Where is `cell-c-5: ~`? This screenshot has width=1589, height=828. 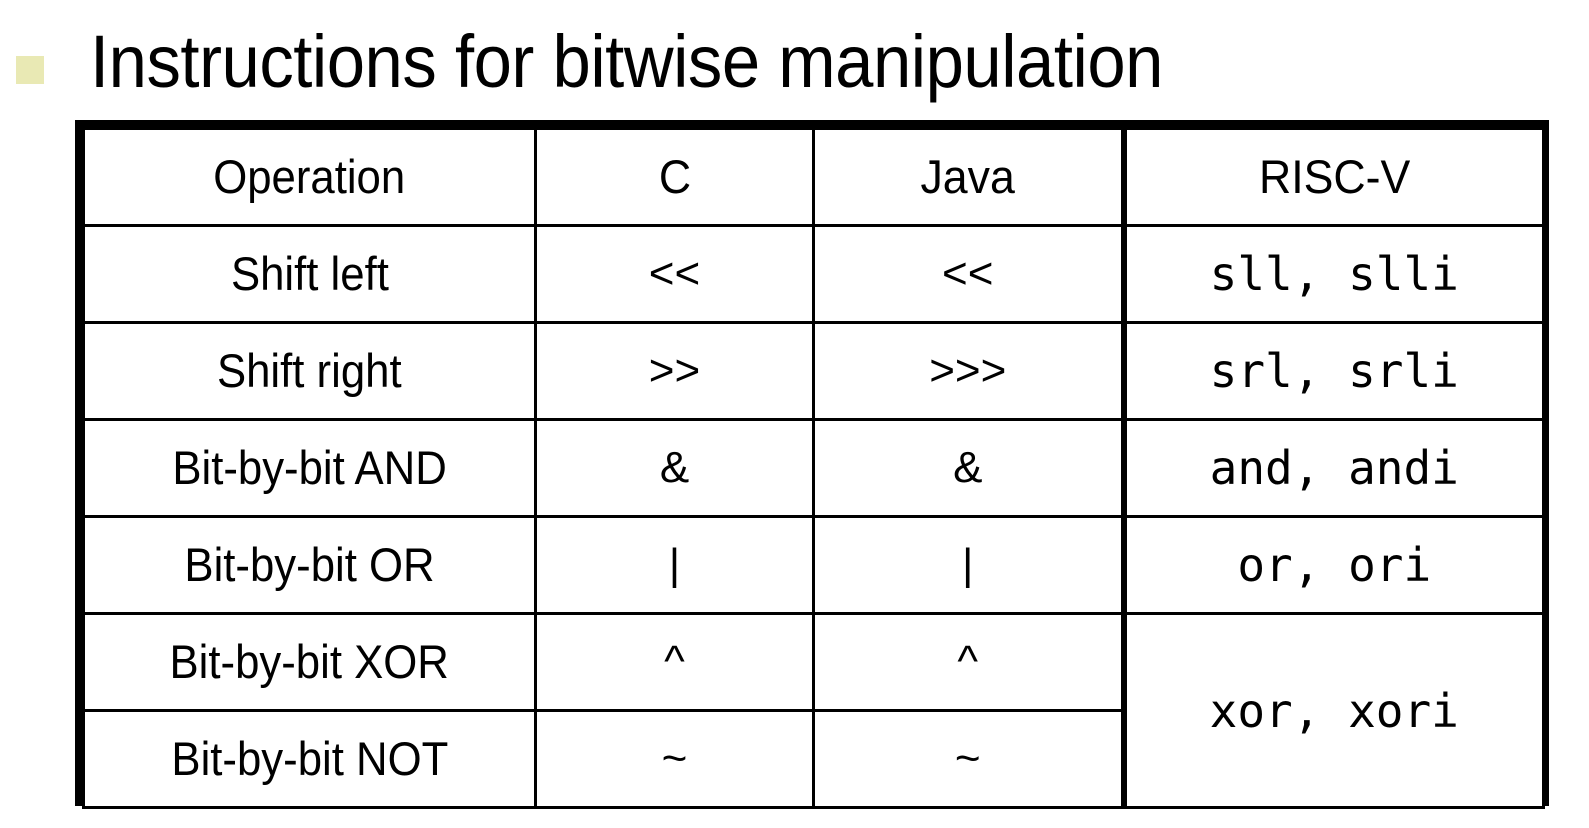
cell-c-5: ~ is located at coordinates (674, 759).